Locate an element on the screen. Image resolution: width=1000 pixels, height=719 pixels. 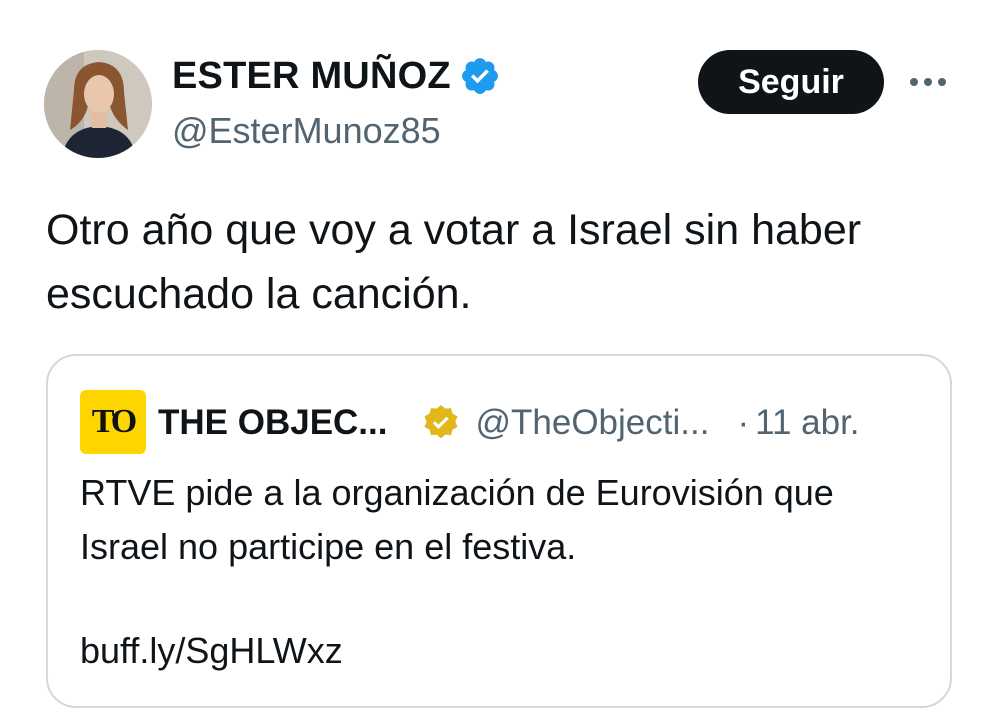
author-avatar is located at coordinates (98, 104).